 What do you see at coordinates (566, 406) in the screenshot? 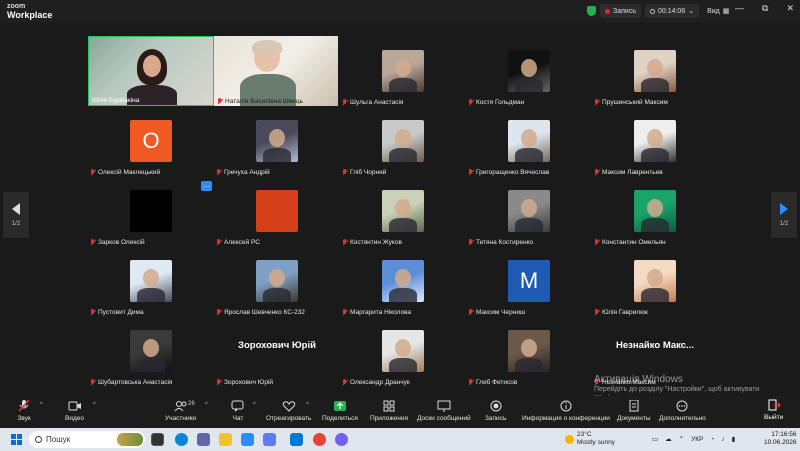
I see `info-icon` at bounding box center [566, 406].